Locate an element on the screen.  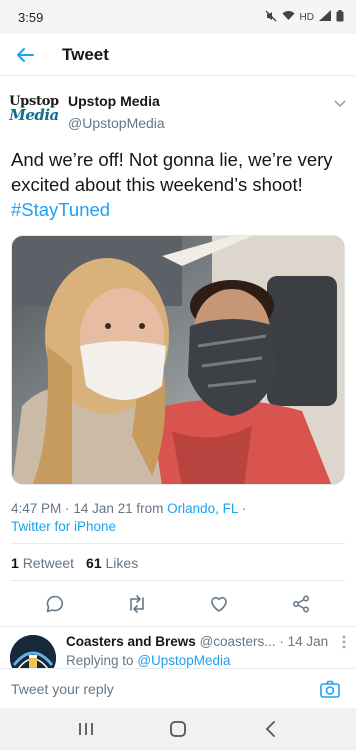
network-label: HD is located at coordinates (306, 17).